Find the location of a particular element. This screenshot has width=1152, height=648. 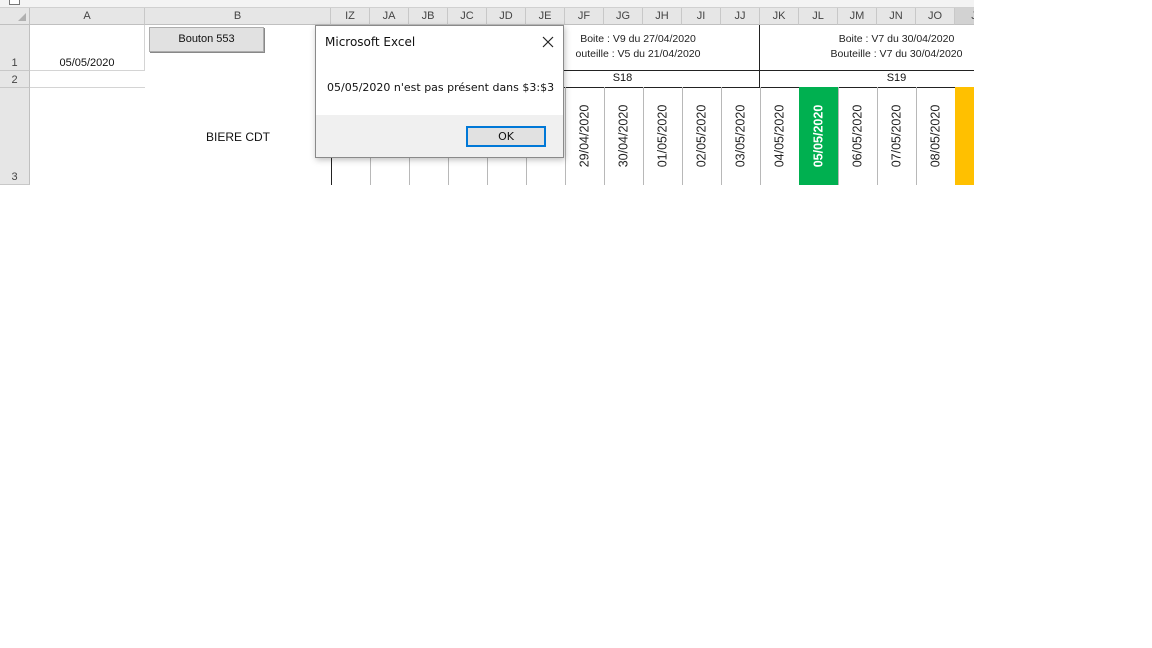

cell-a1-value: 05/05/2020 is located at coordinates (87, 63).